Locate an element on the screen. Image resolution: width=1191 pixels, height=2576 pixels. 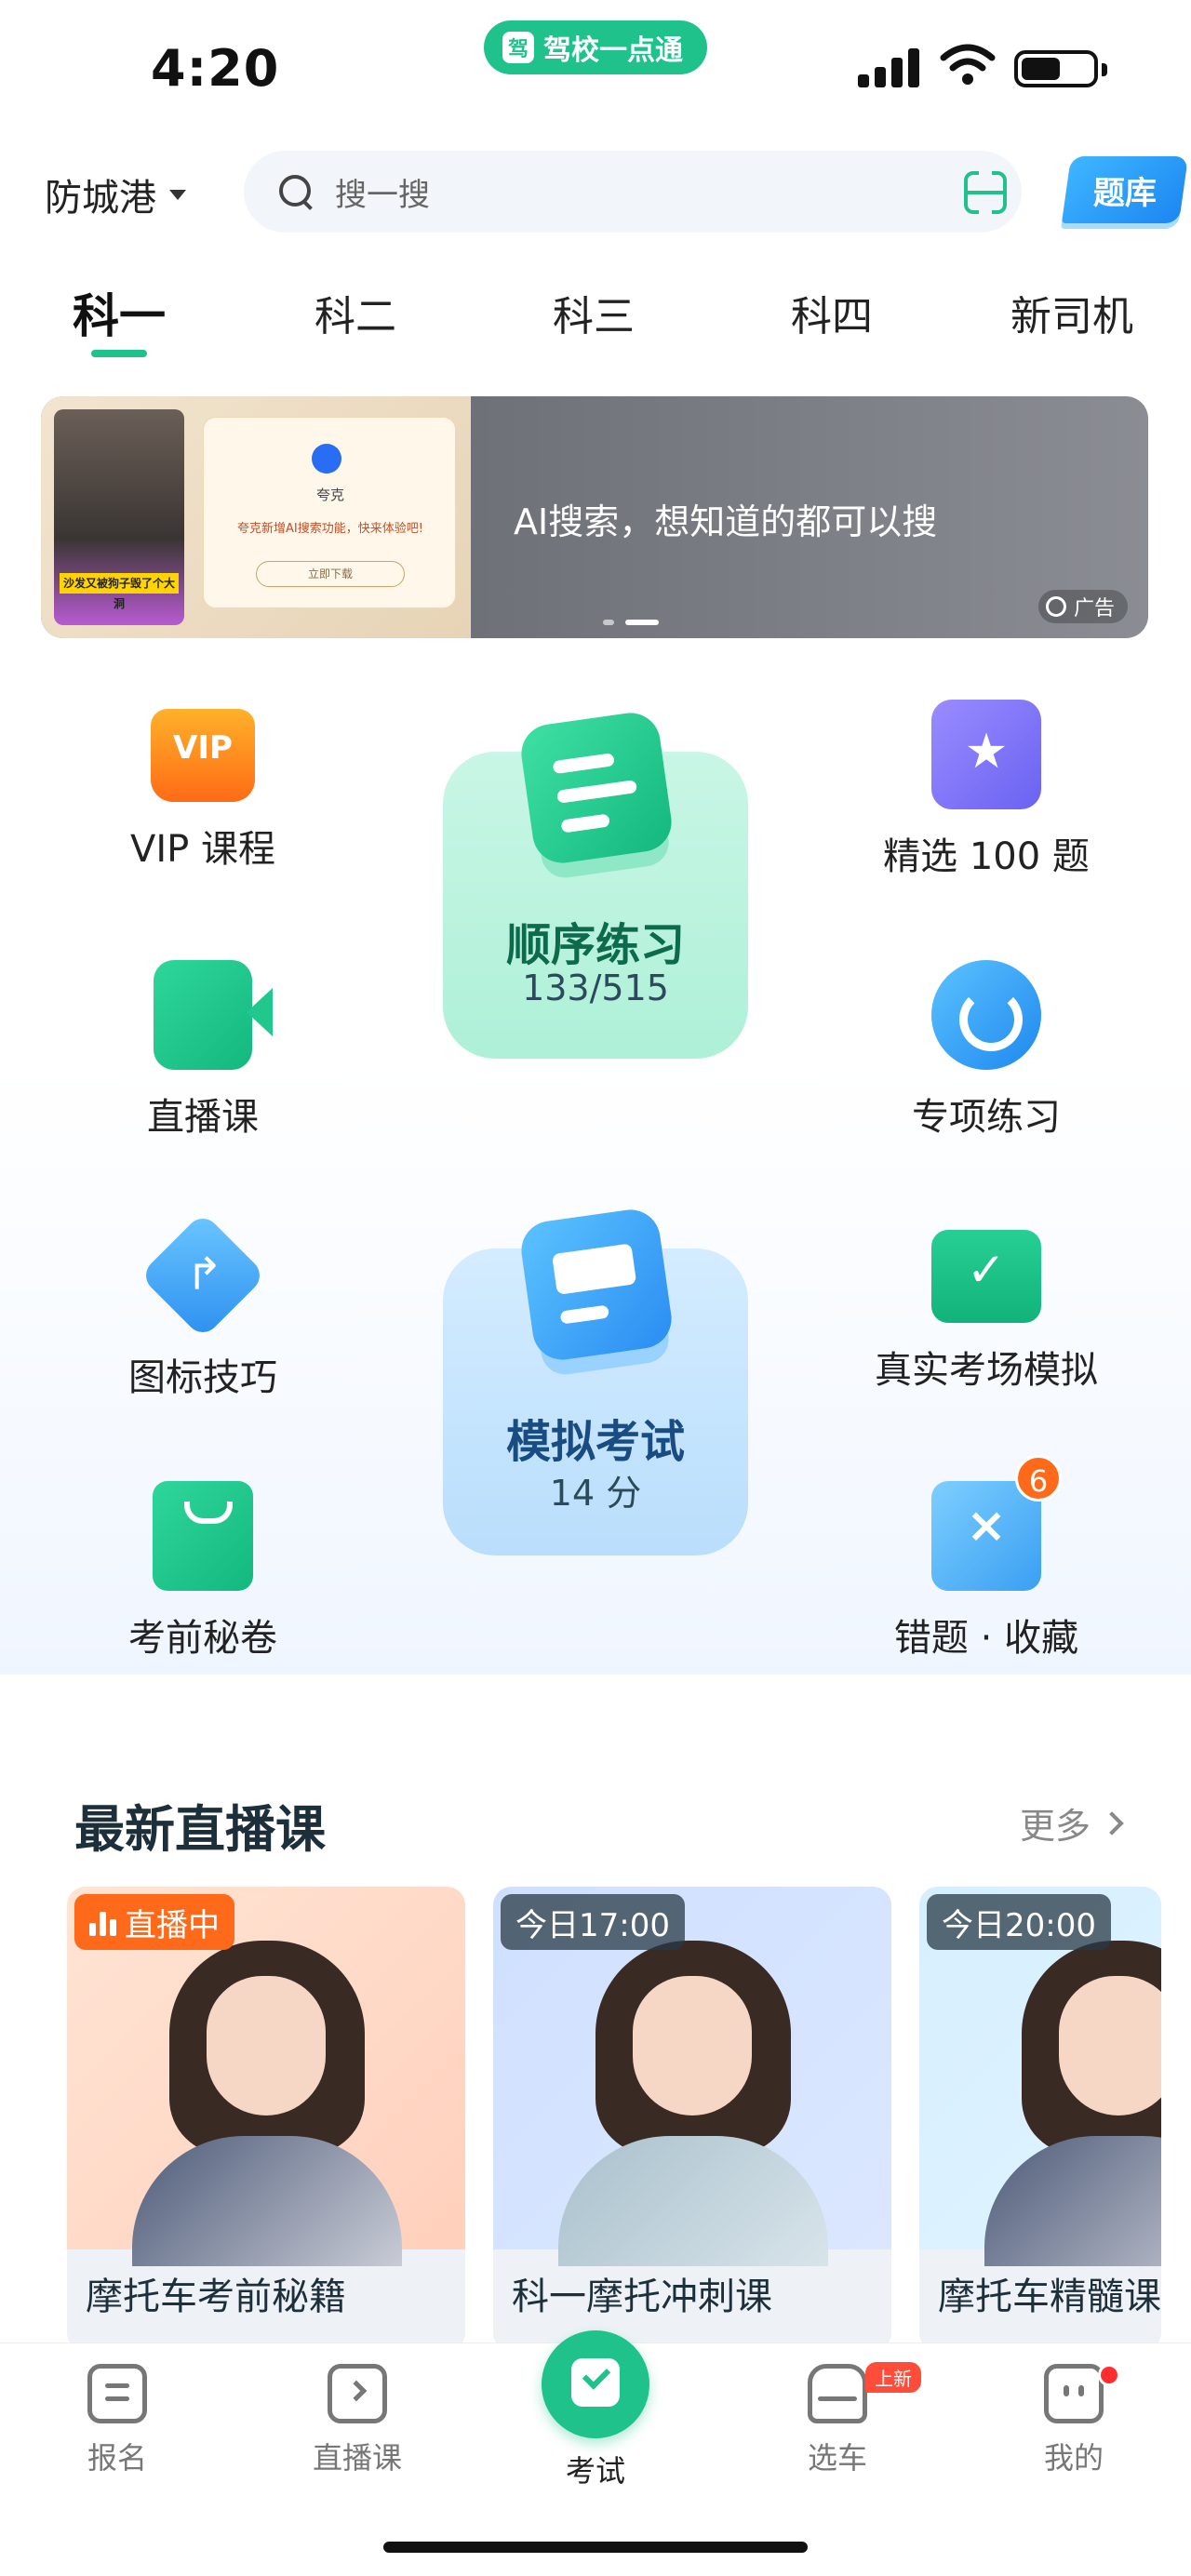
caret-down-icon is located at coordinates (177, 194).